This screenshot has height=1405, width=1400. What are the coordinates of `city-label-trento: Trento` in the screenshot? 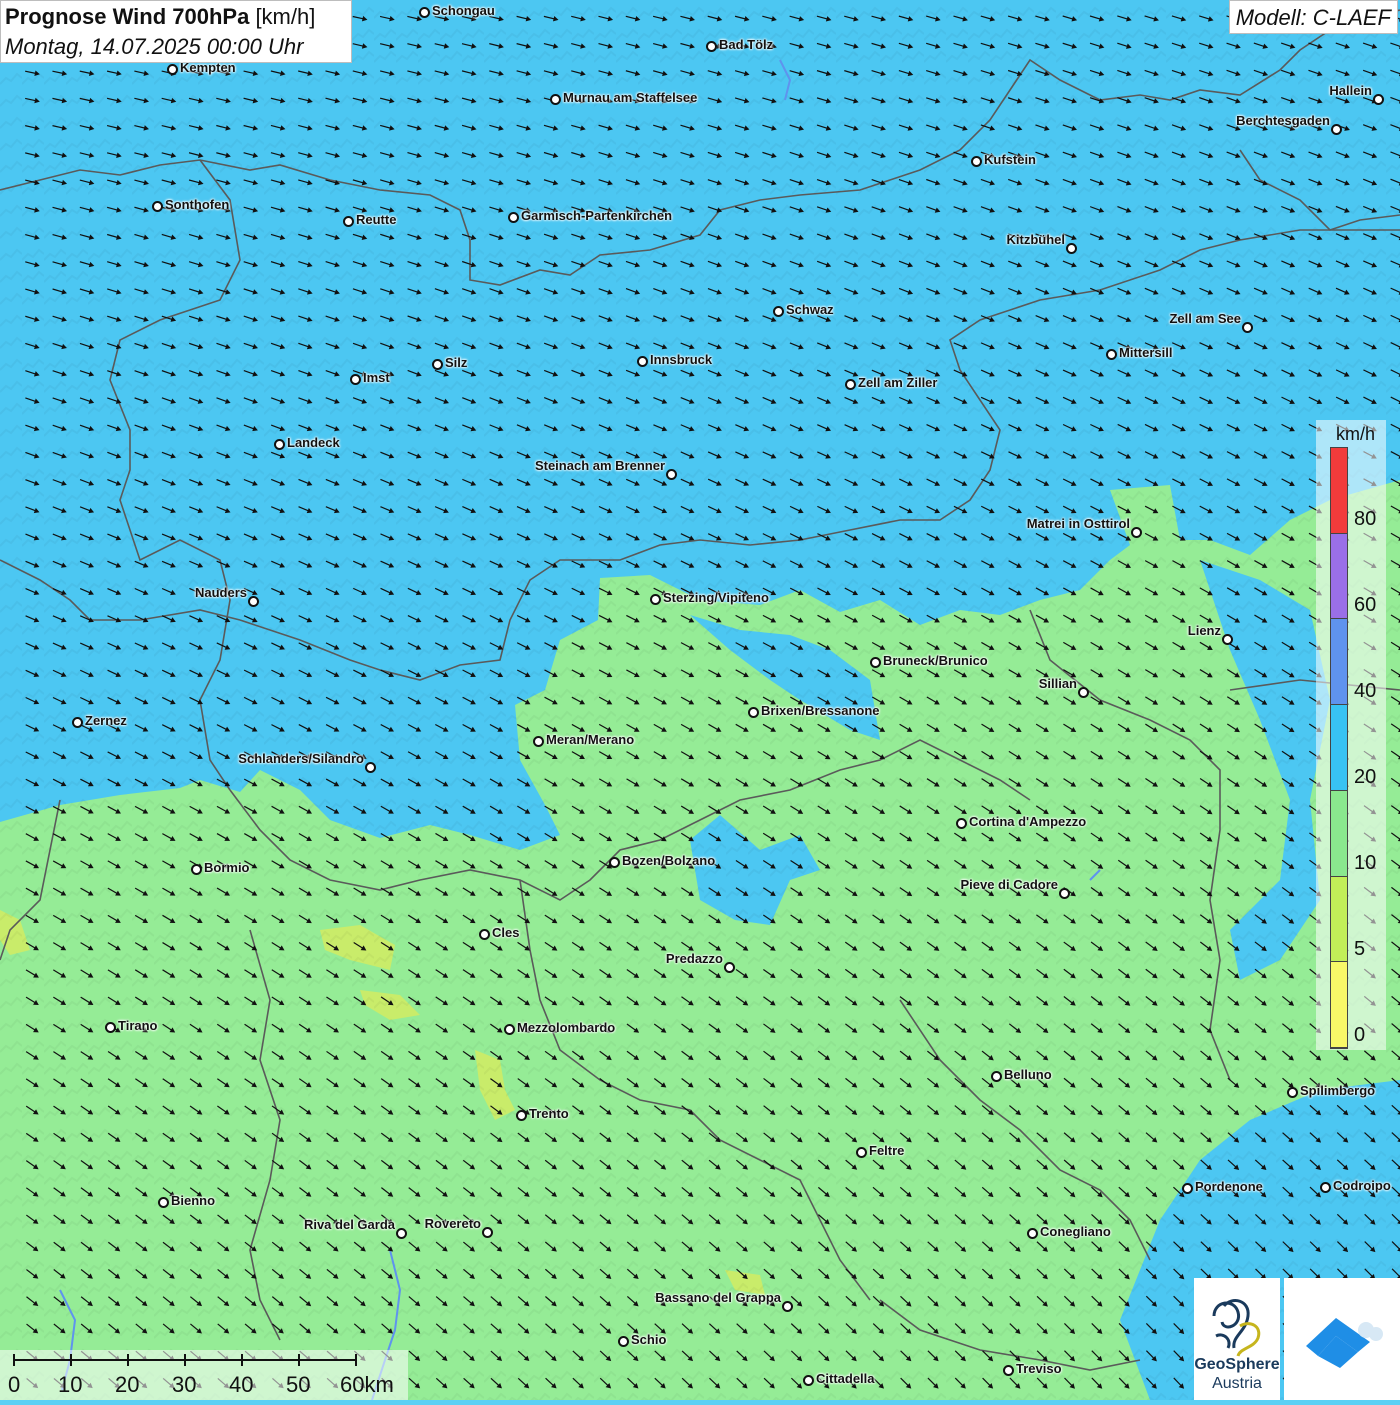 It's located at (549, 1113).